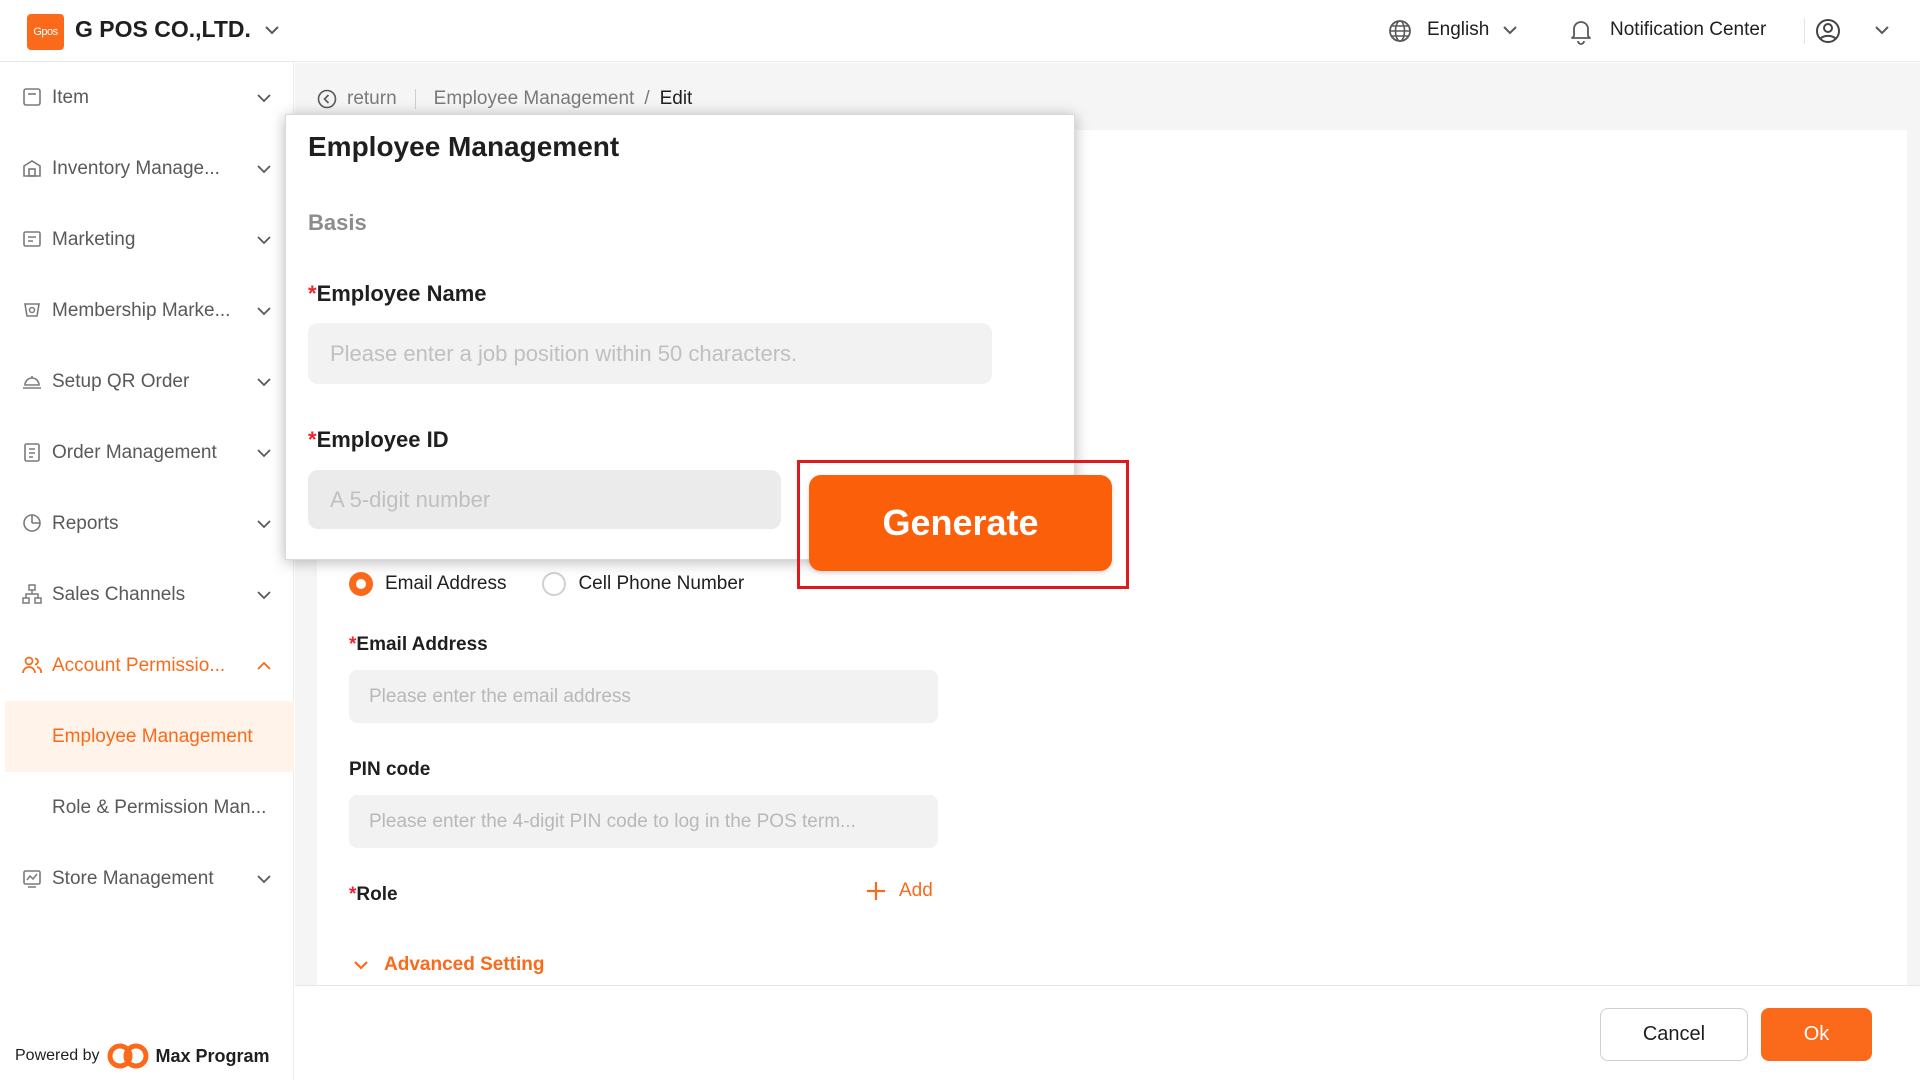 This screenshot has width=1920, height=1080. What do you see at coordinates (134, 452) in the screenshot?
I see `sidebar-item-label: Order Management` at bounding box center [134, 452].